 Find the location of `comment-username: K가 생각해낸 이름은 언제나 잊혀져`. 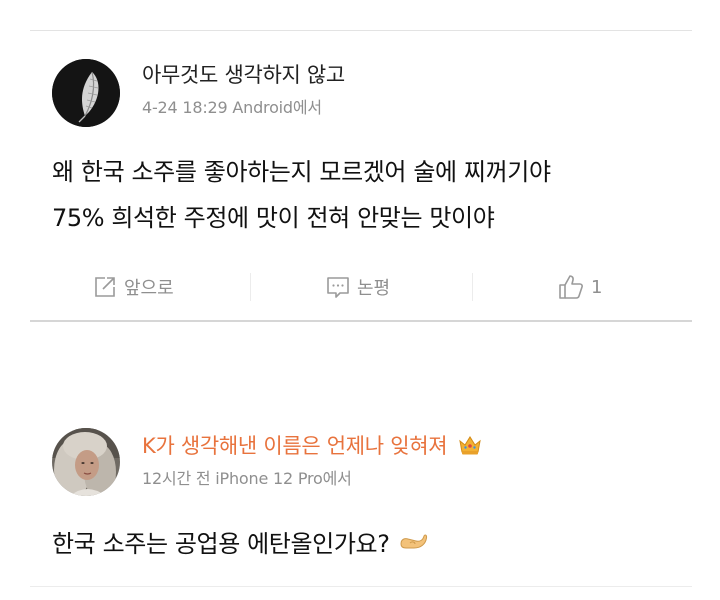

comment-username: K가 생각해낸 이름은 언제나 잊혀져 is located at coordinates (295, 446).